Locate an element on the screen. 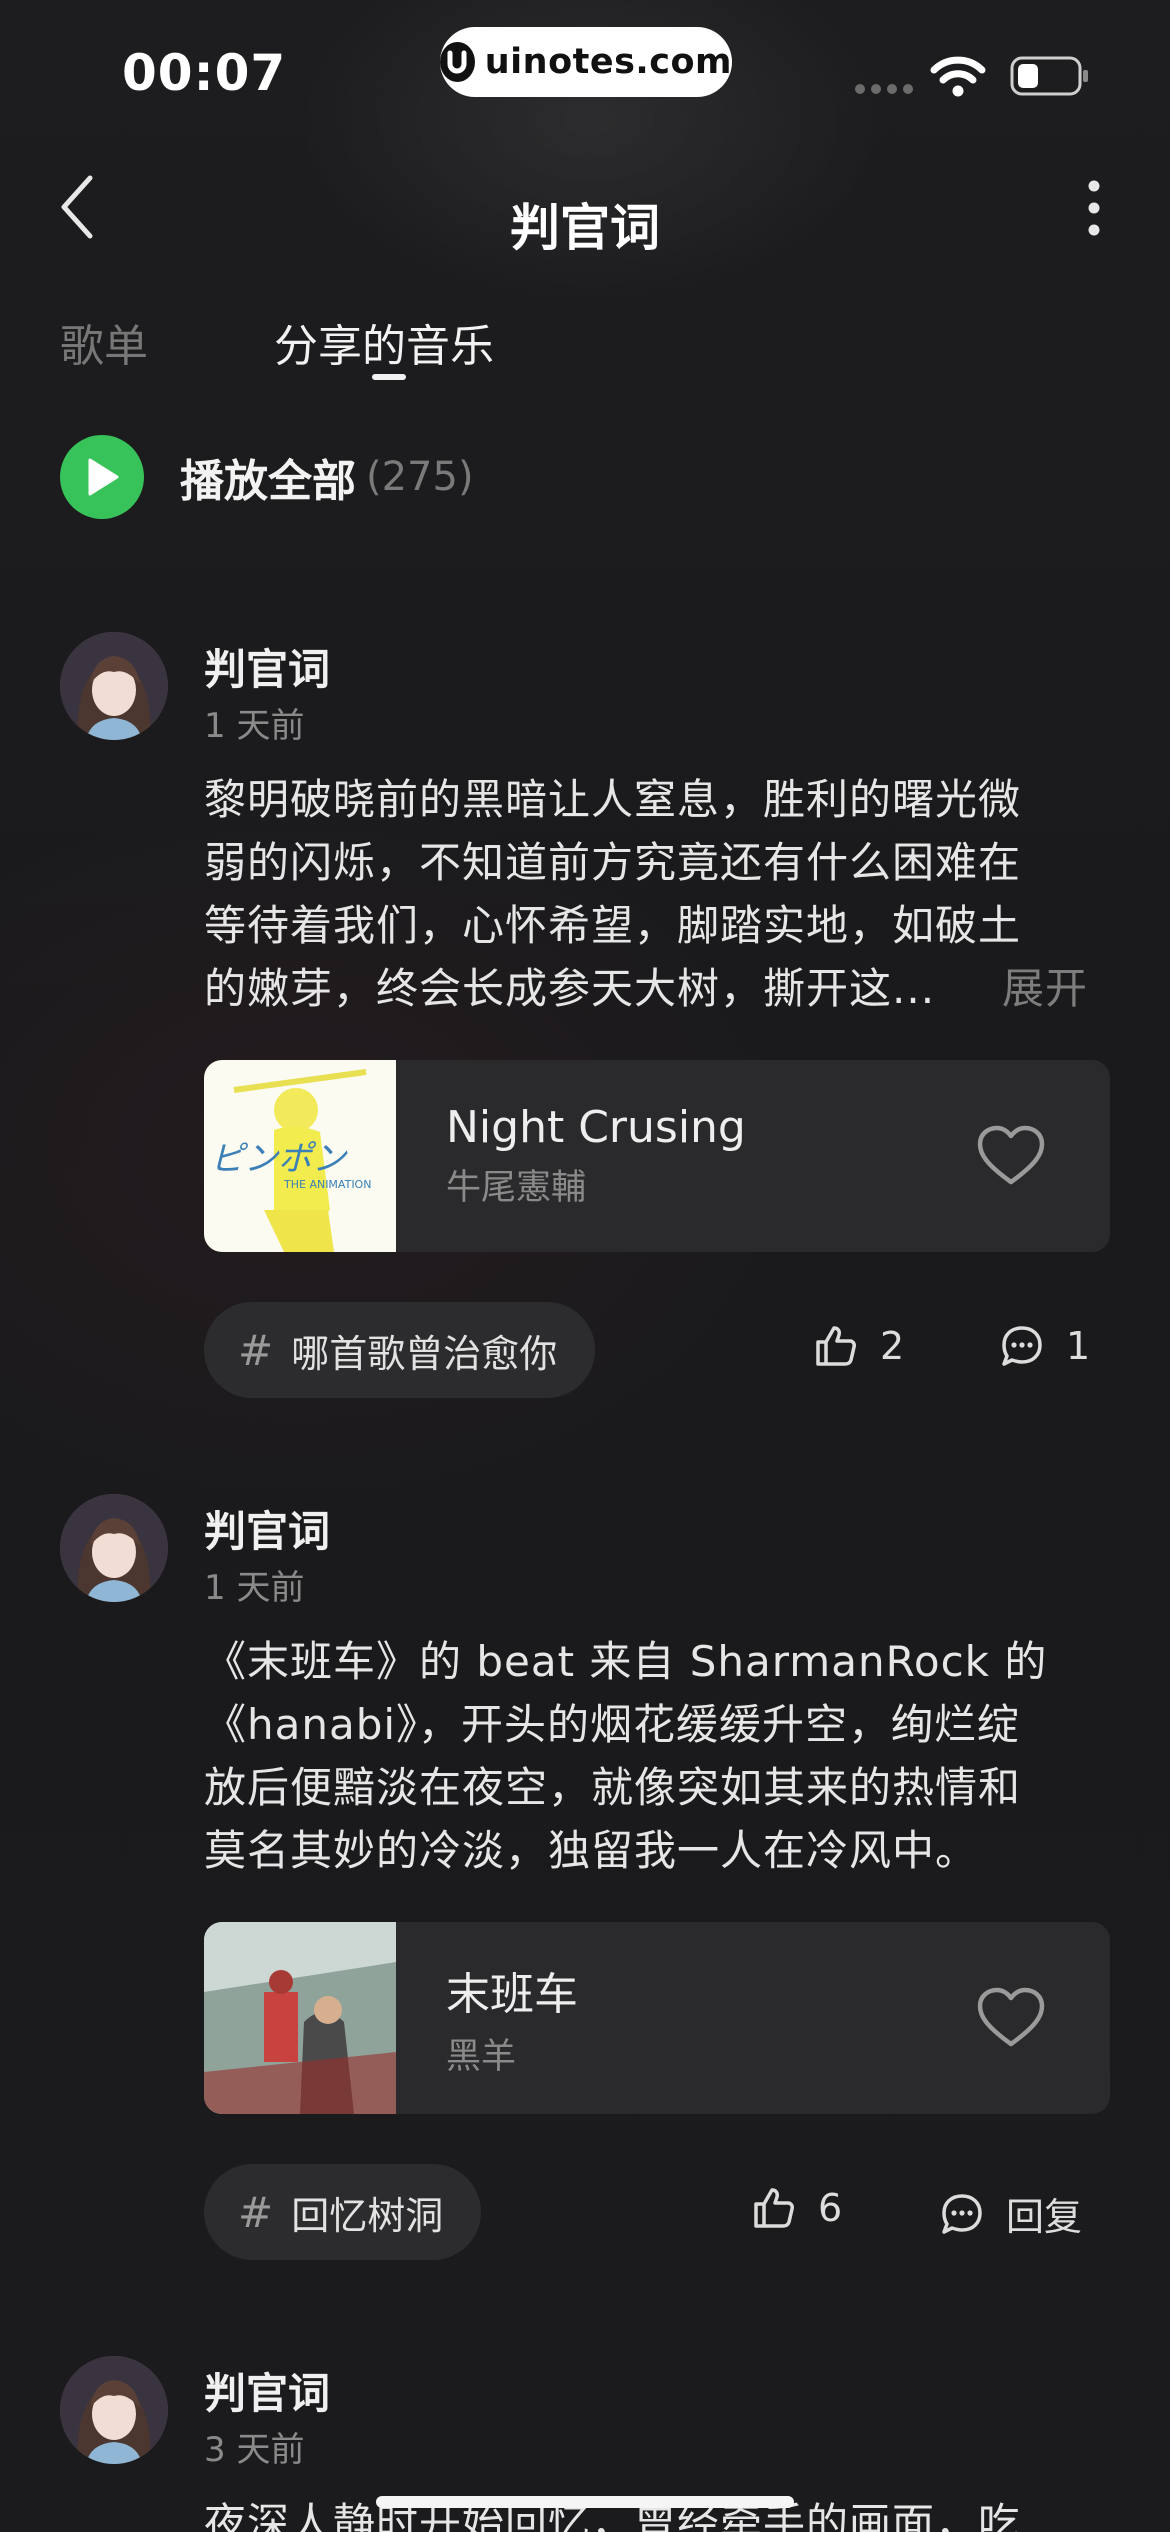 The width and height of the screenshot is (1170, 2532). song-title: 末班车 is located at coordinates (512, 1994).